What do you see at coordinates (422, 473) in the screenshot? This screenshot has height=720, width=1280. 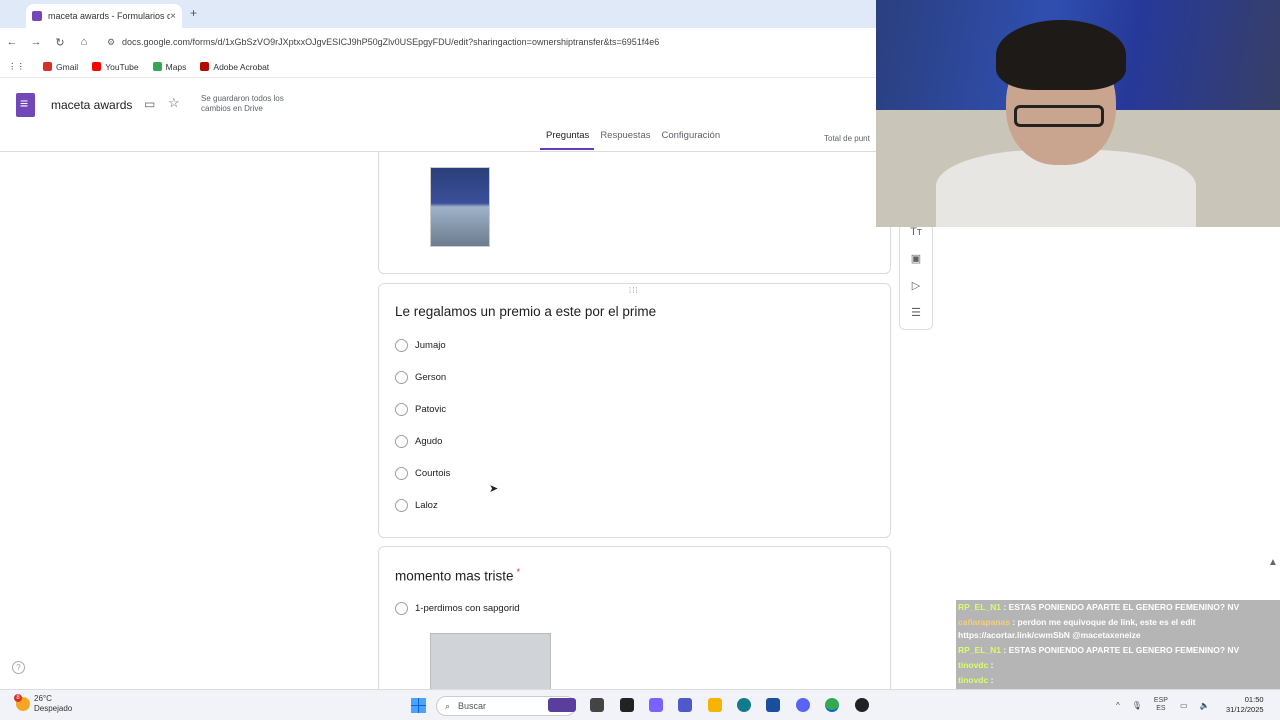 I see `option-item: Courtois` at bounding box center [422, 473].